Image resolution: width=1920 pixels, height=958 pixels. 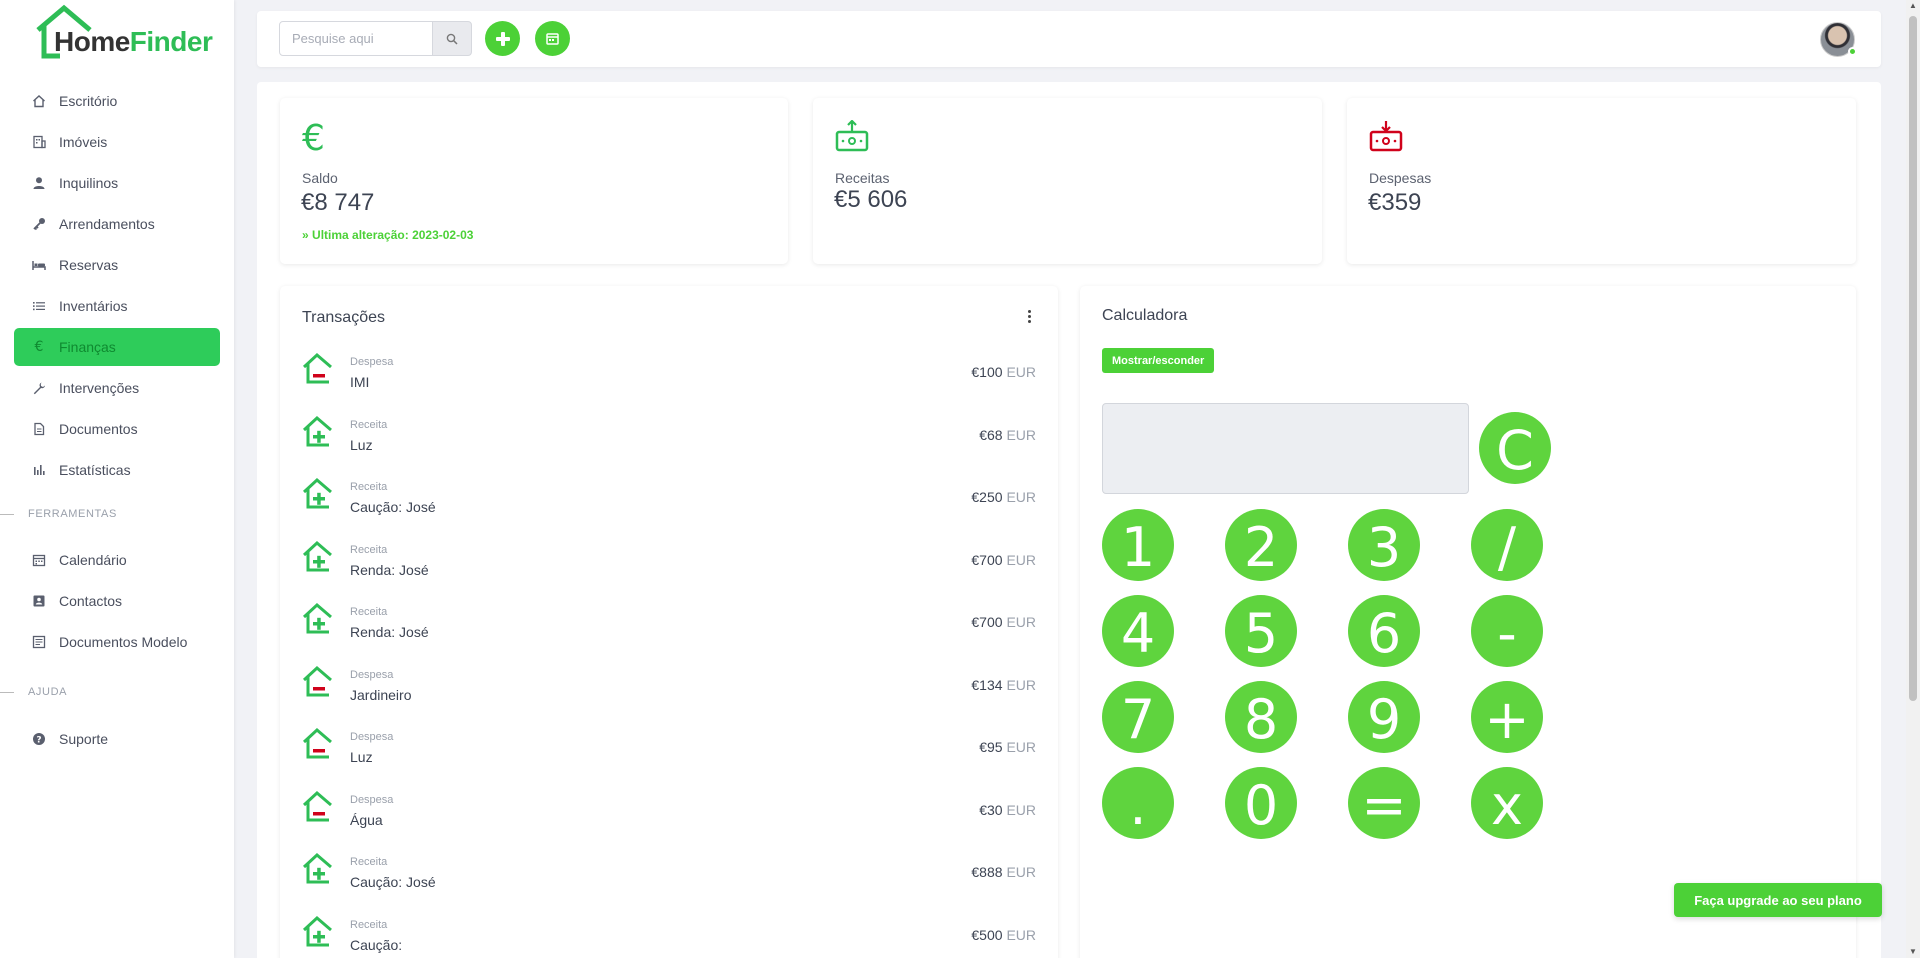 I want to click on transaction-row: Despesa IMI €100 EUR, so click(x=669, y=376).